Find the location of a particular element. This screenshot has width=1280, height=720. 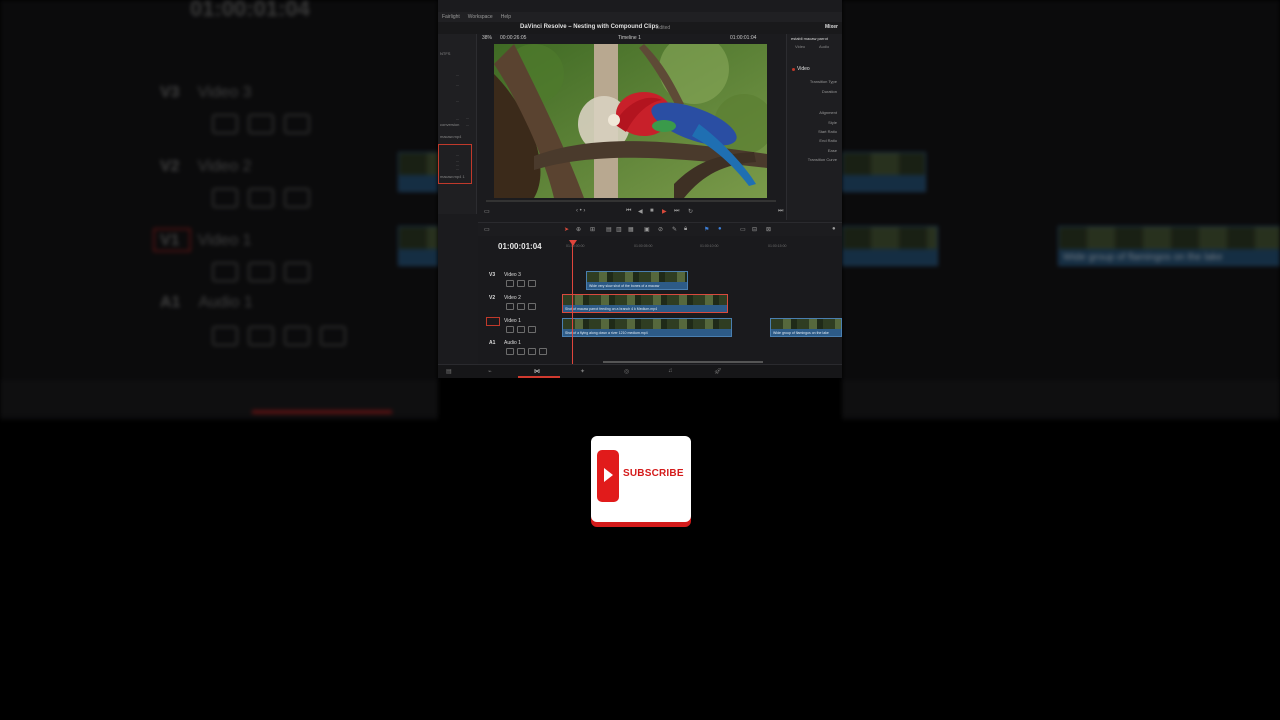

trim-tool-icon: ⊕ is located at coordinates (578, 229).